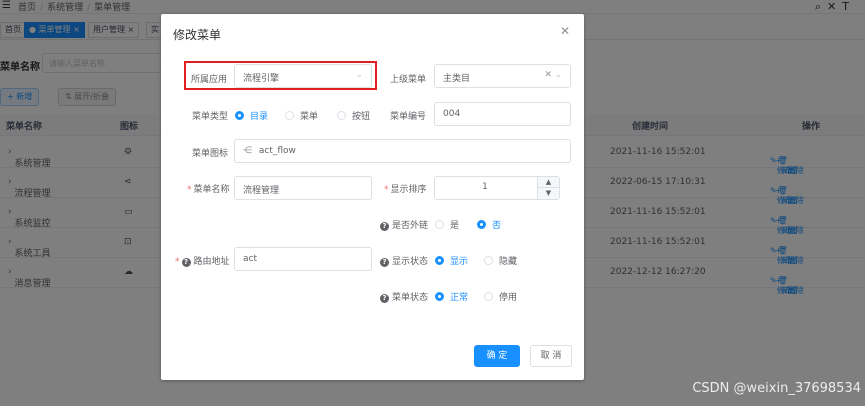 This screenshot has width=865, height=406. Describe the element at coordinates (405, 190) in the screenshot. I see `sort-label: * 显示排序` at that location.